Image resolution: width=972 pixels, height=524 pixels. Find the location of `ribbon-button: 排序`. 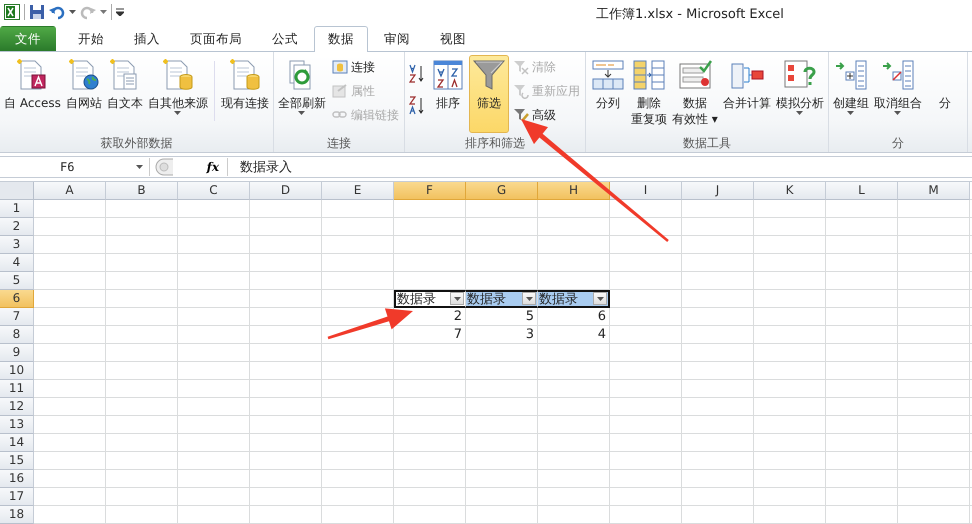

ribbon-button: 排序 is located at coordinates (448, 94).